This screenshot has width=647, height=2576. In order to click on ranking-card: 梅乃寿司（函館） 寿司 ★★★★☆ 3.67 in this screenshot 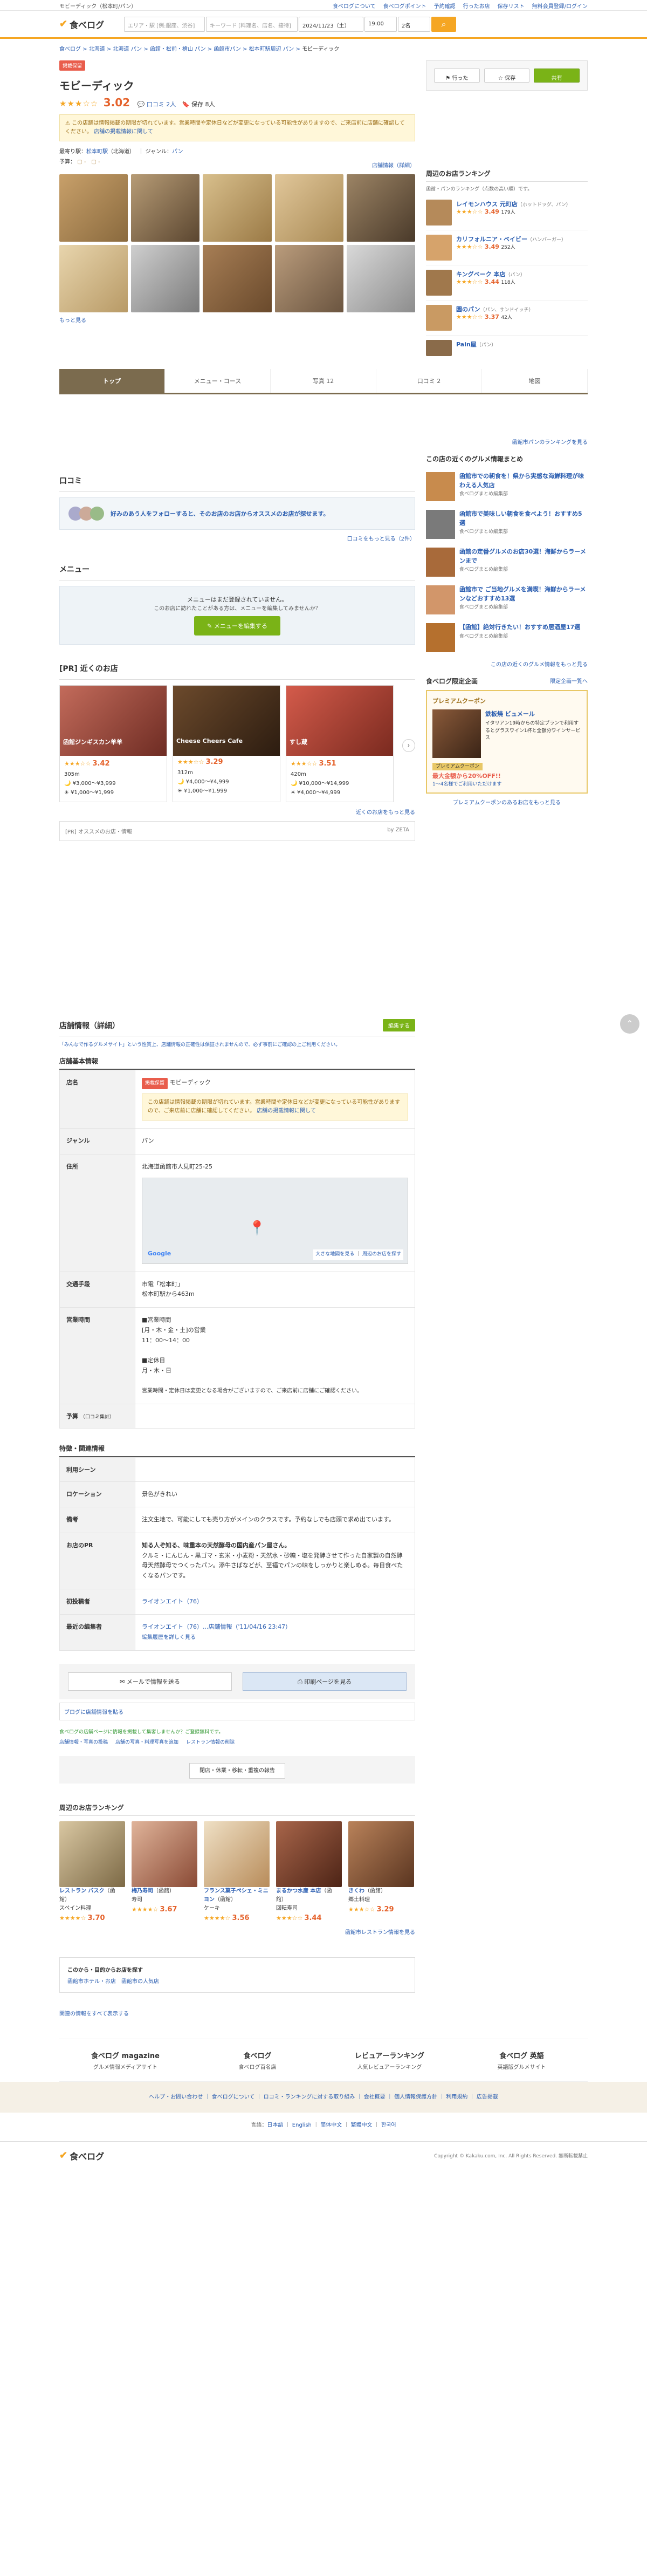, I will do `click(164, 1872)`.